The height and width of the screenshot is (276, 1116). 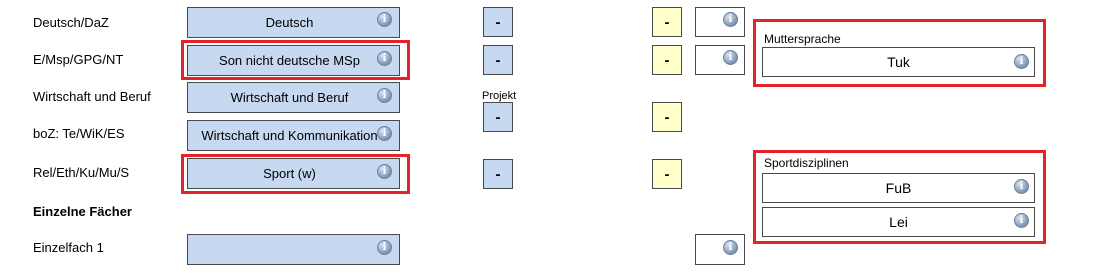 I want to click on section-einzelne-faecher: Einzelne Fächer, so click(x=82, y=211).